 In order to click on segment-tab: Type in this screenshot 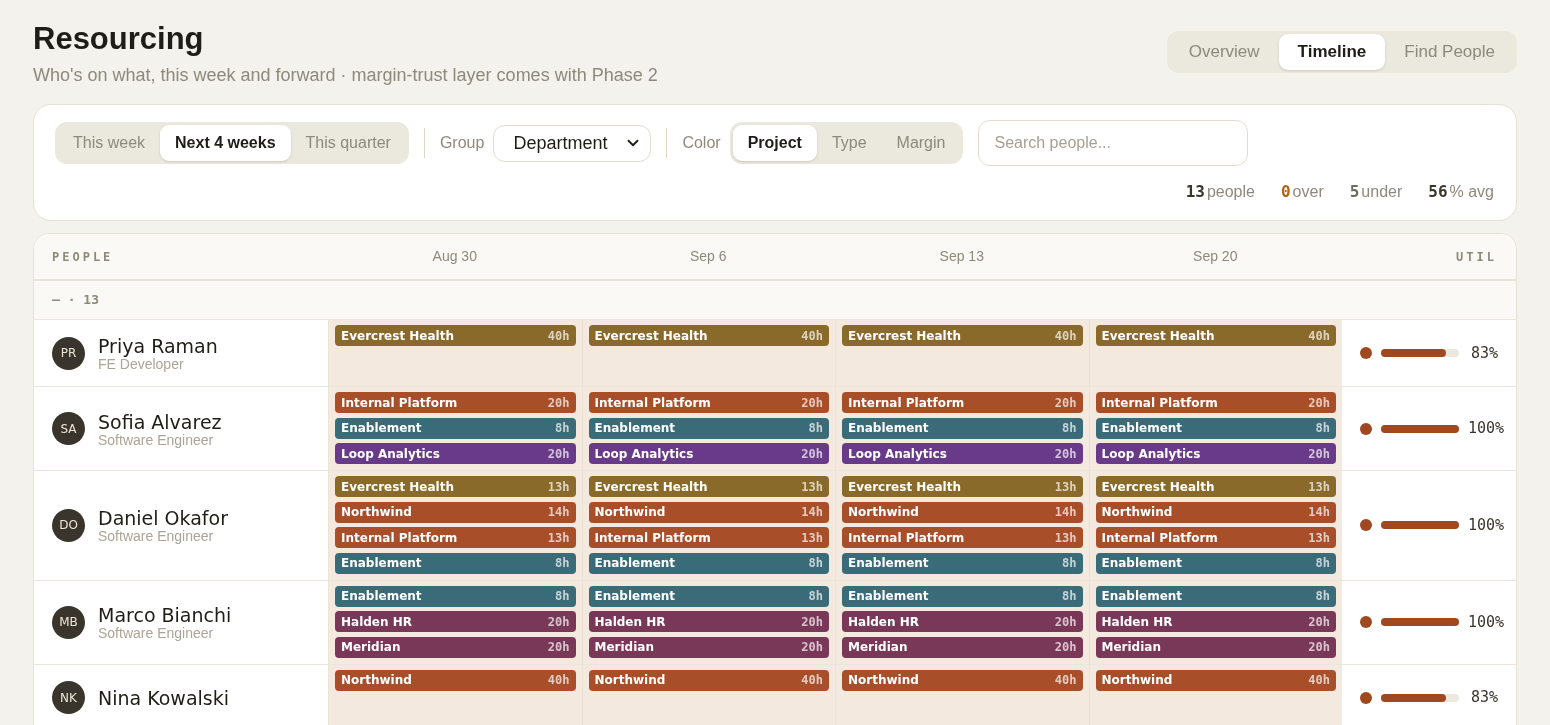, I will do `click(849, 143)`.